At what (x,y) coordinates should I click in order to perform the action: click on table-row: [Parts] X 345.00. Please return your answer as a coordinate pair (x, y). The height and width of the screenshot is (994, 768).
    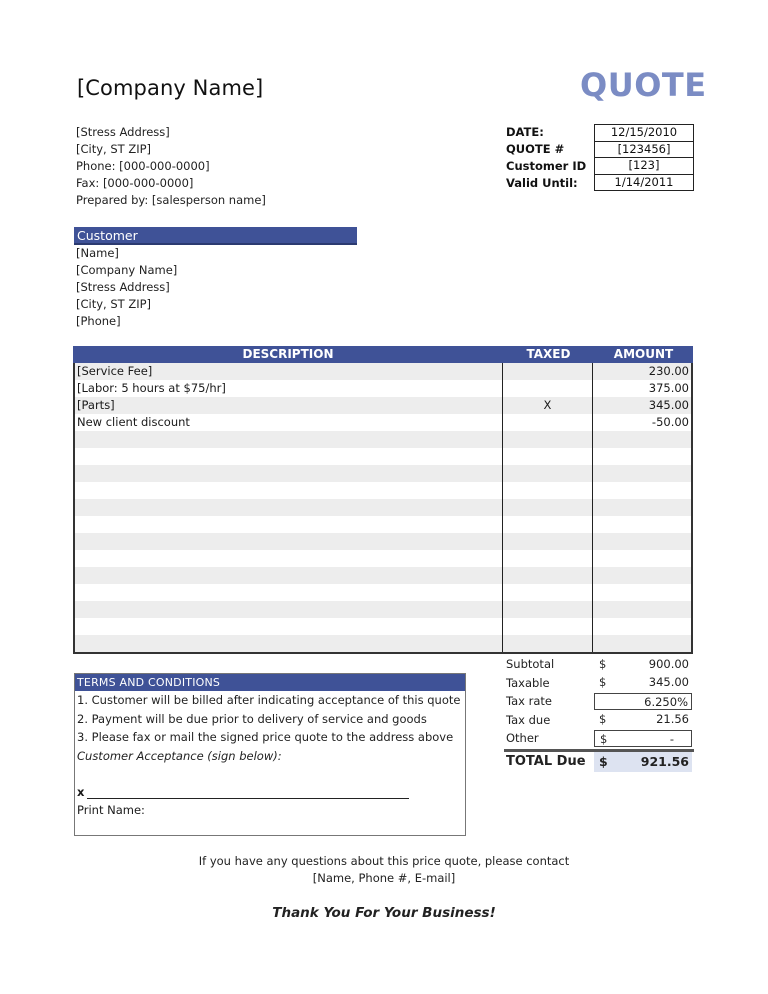
    Looking at the image, I should click on (383, 405).